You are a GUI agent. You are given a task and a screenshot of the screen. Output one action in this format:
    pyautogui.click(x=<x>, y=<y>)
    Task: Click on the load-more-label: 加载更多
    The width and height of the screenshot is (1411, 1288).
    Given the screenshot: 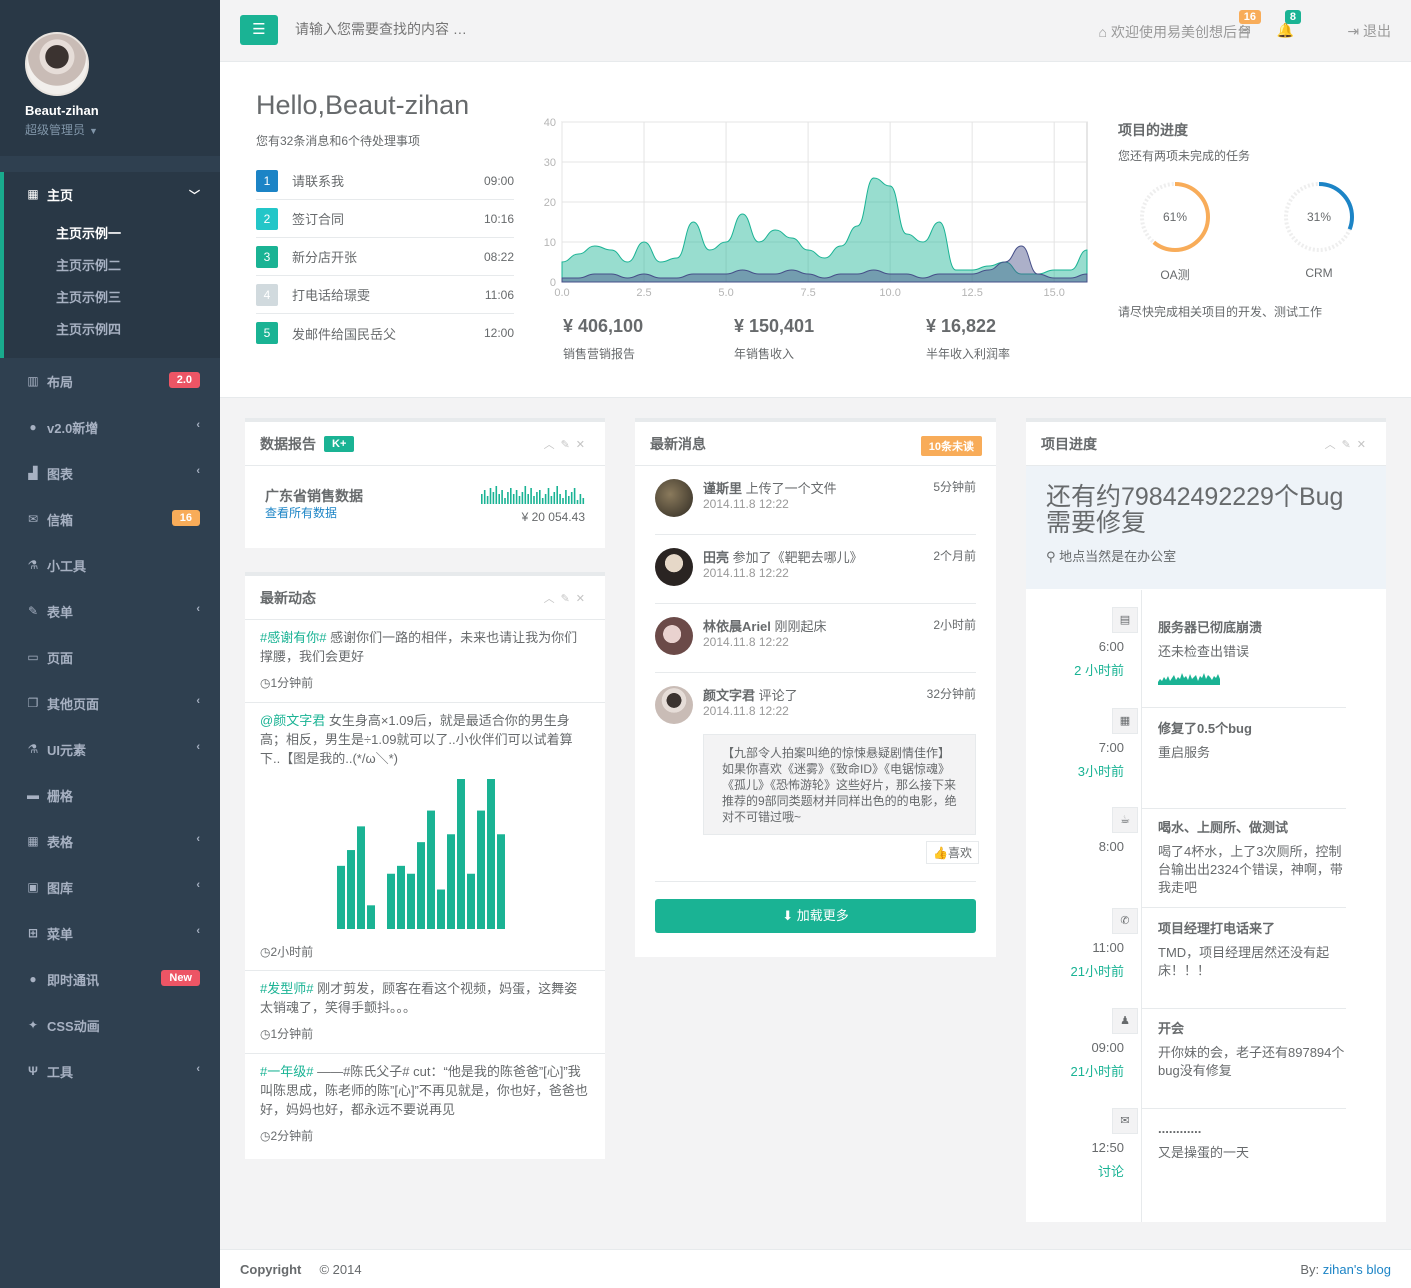 What is the action you would take?
    pyautogui.click(x=822, y=915)
    